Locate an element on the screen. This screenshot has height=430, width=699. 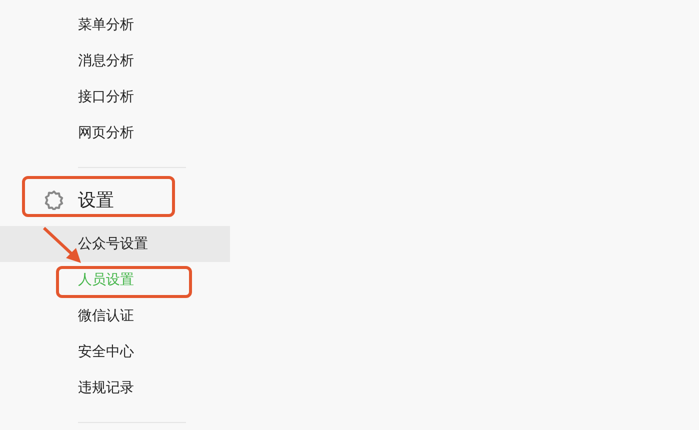
menu-item: 消息分析 is located at coordinates (115, 61).